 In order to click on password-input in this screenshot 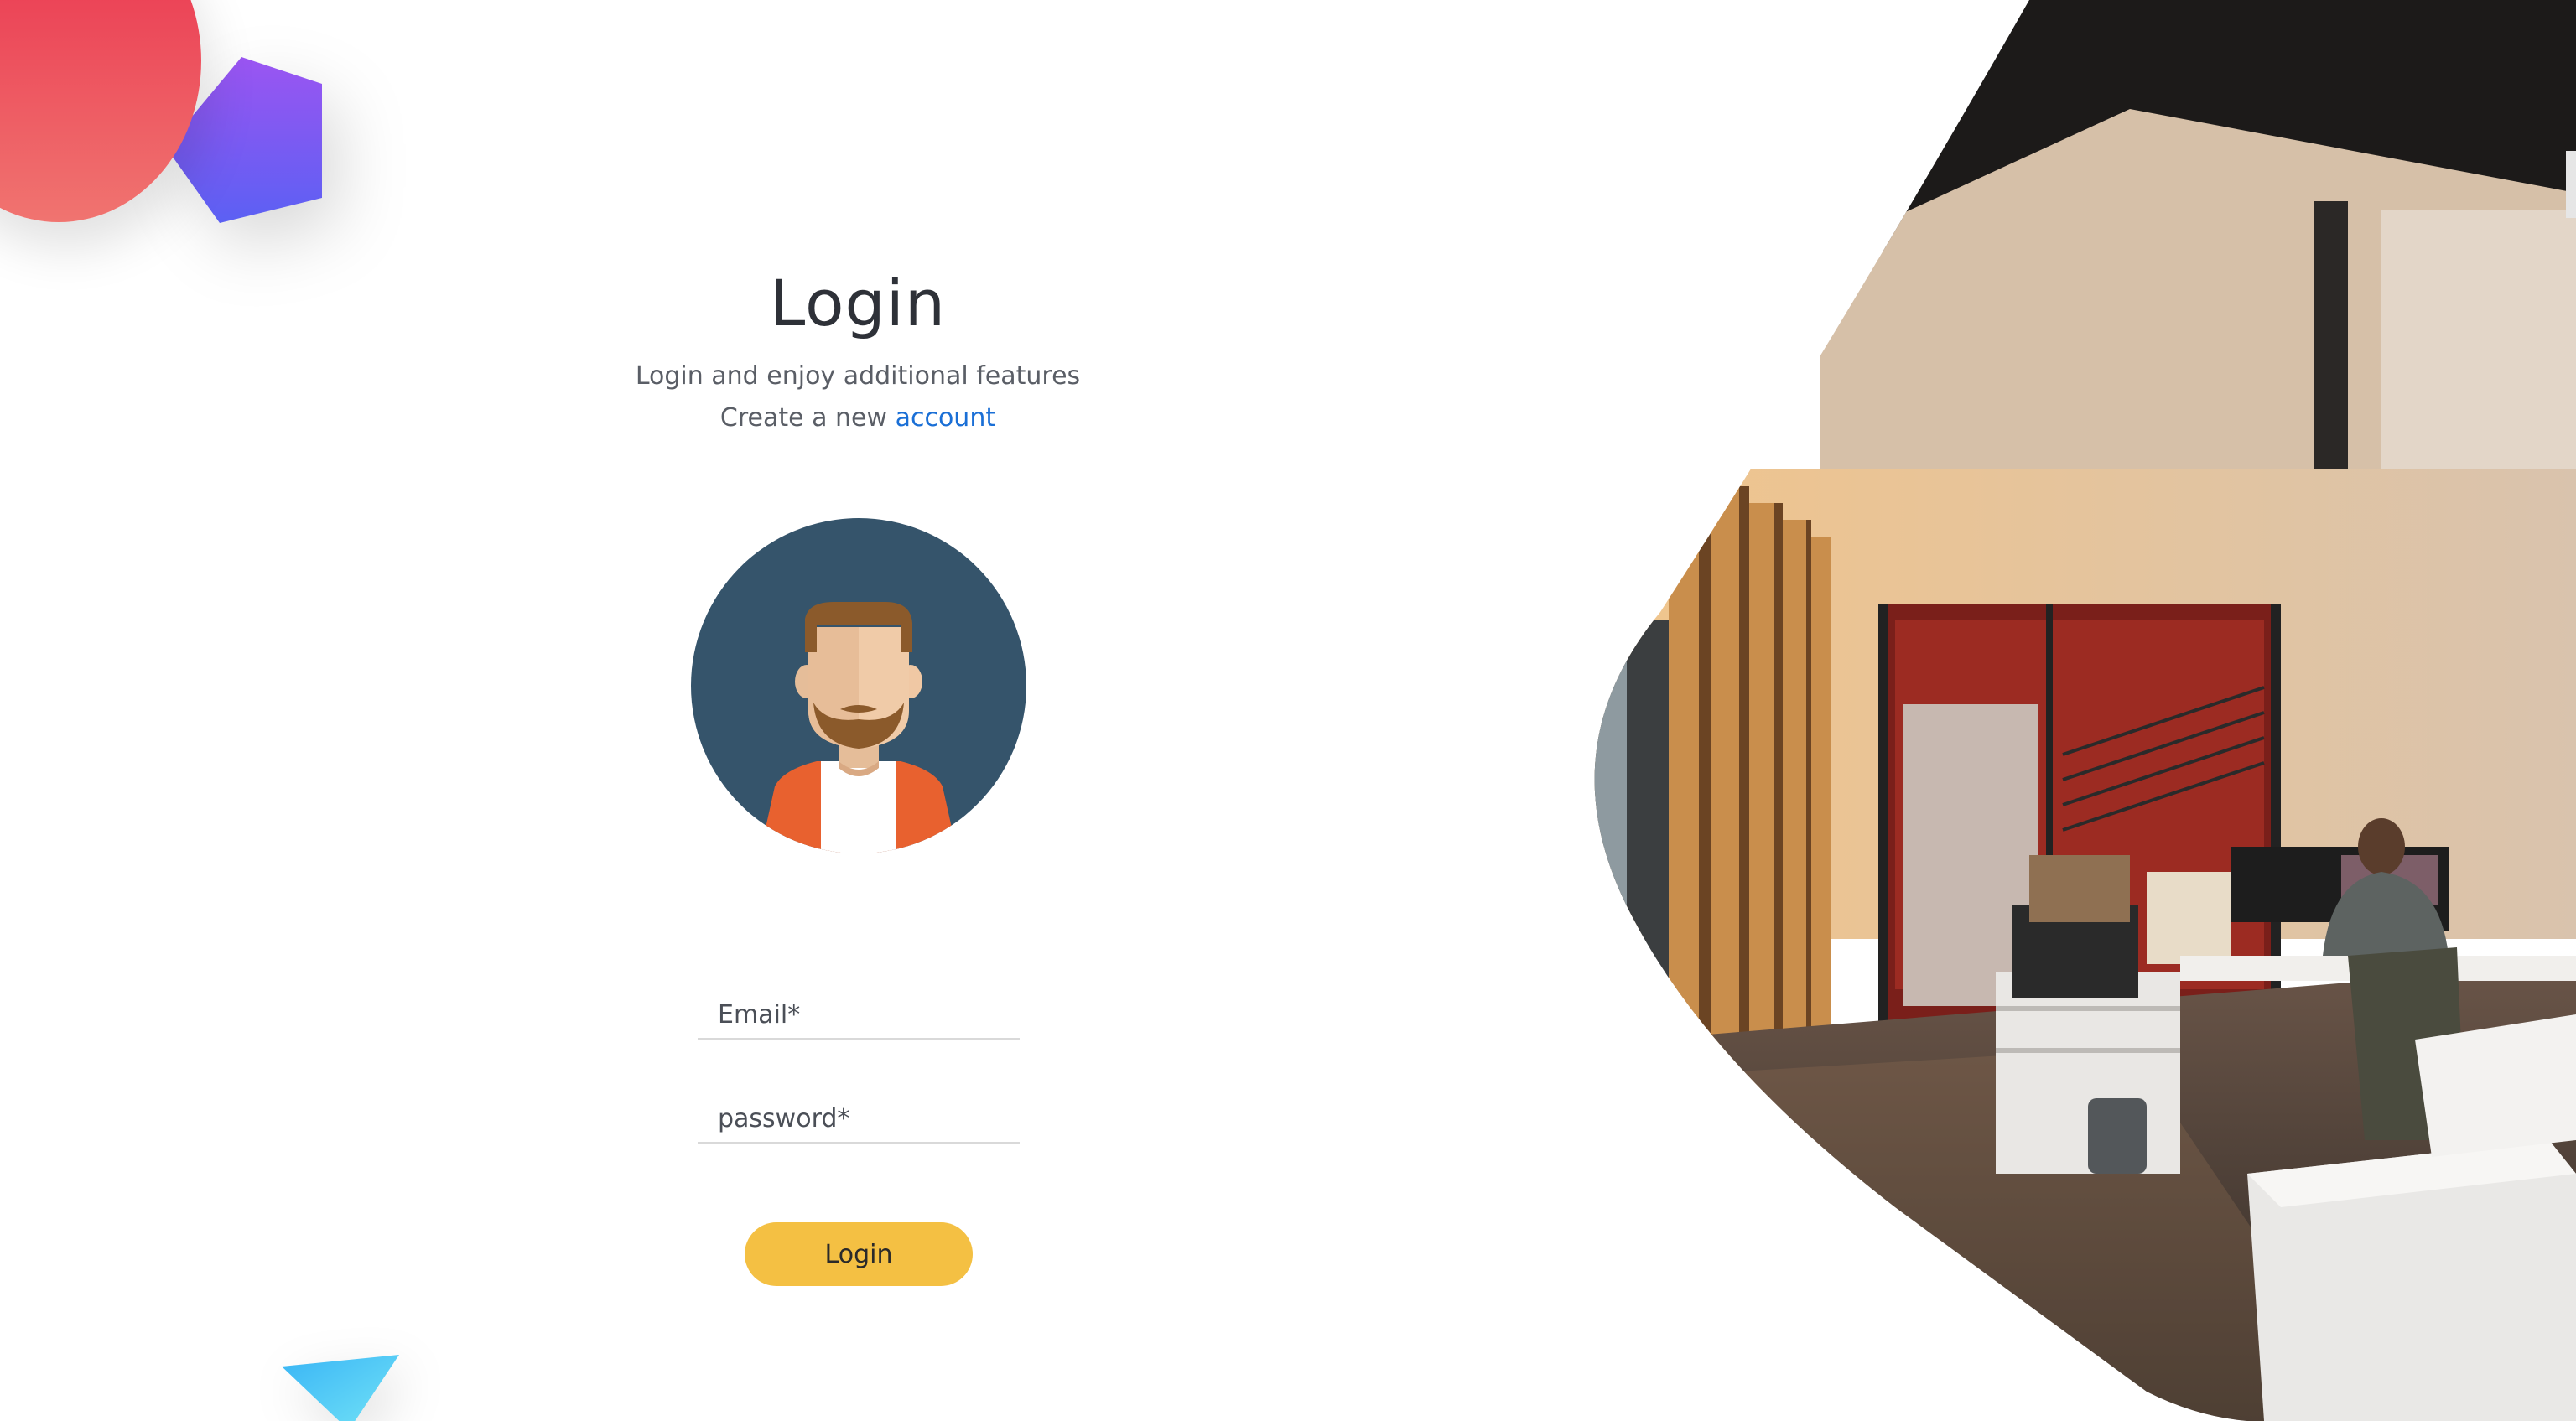, I will do `click(859, 1109)`.